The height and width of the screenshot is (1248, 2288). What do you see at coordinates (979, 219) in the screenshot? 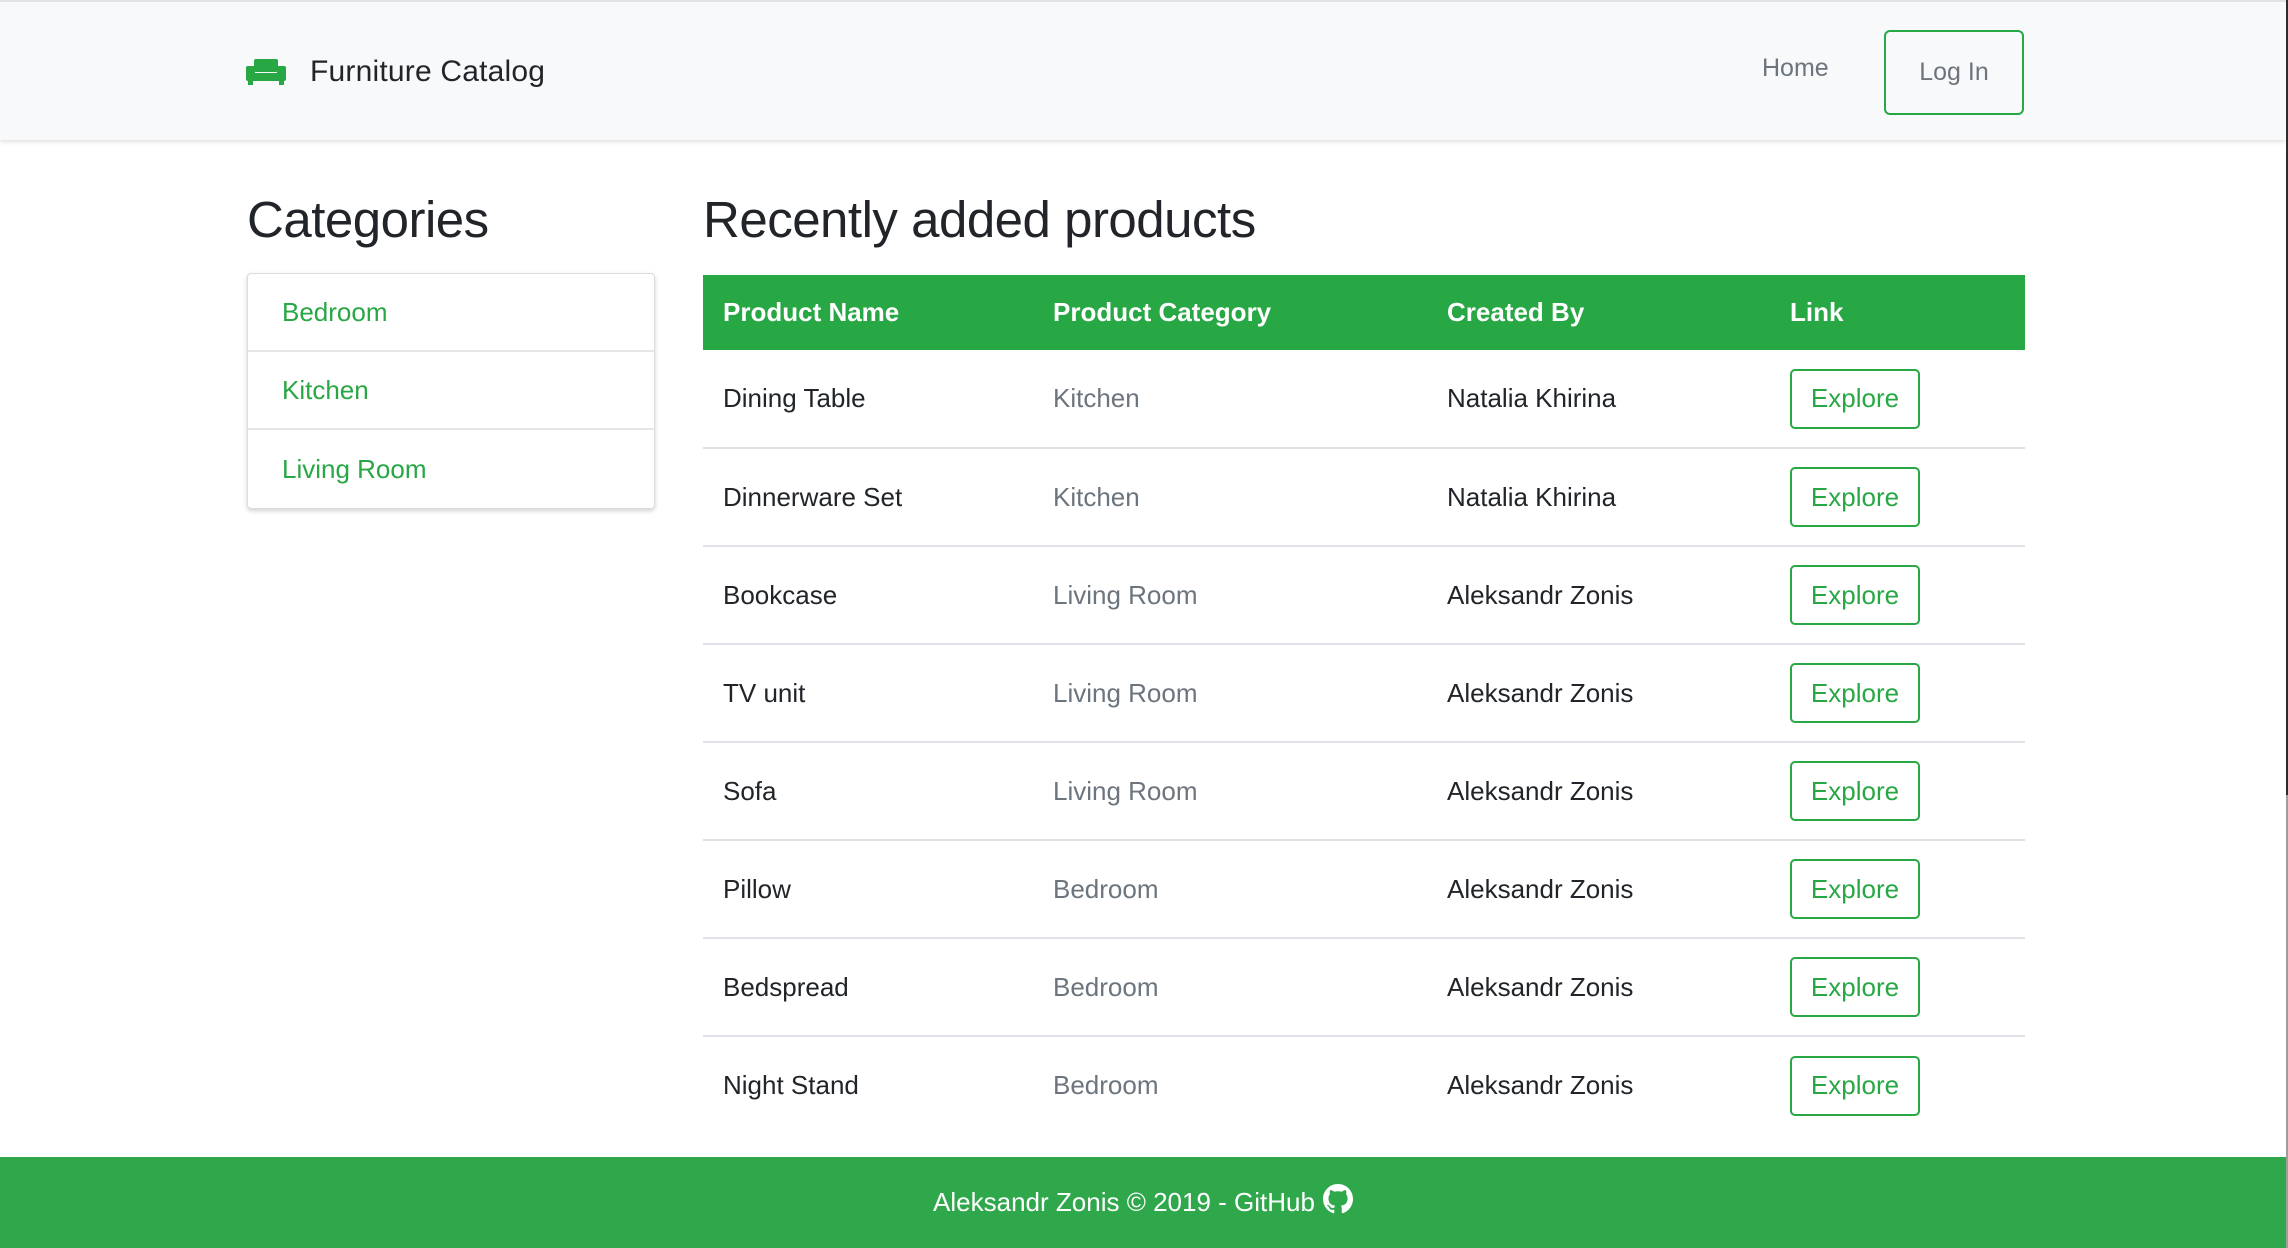
I see `products-heading: Recently added products` at bounding box center [979, 219].